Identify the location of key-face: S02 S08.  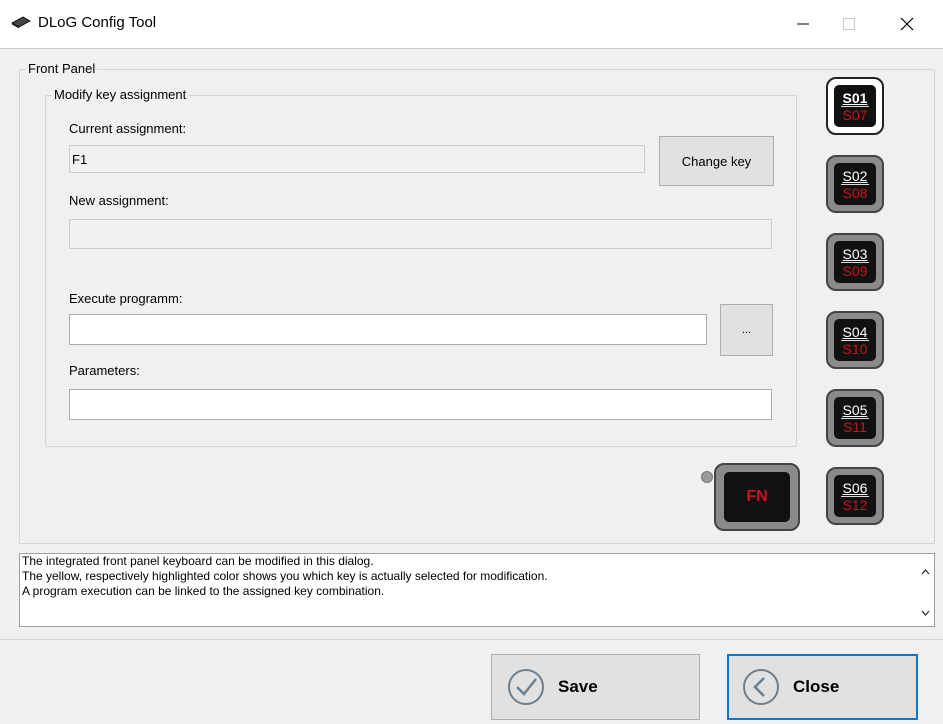
(855, 184).